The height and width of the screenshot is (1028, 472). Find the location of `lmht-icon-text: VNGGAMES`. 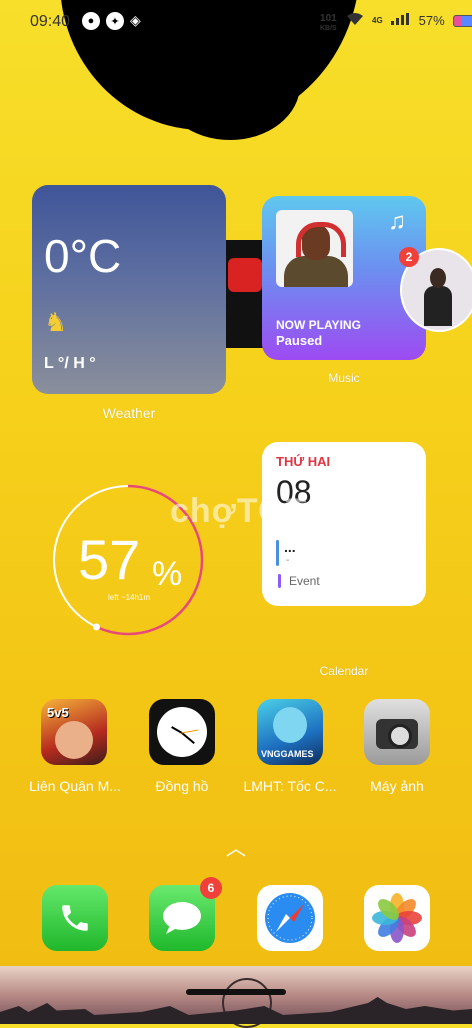

lmht-icon-text: VNGGAMES is located at coordinates (287, 754).